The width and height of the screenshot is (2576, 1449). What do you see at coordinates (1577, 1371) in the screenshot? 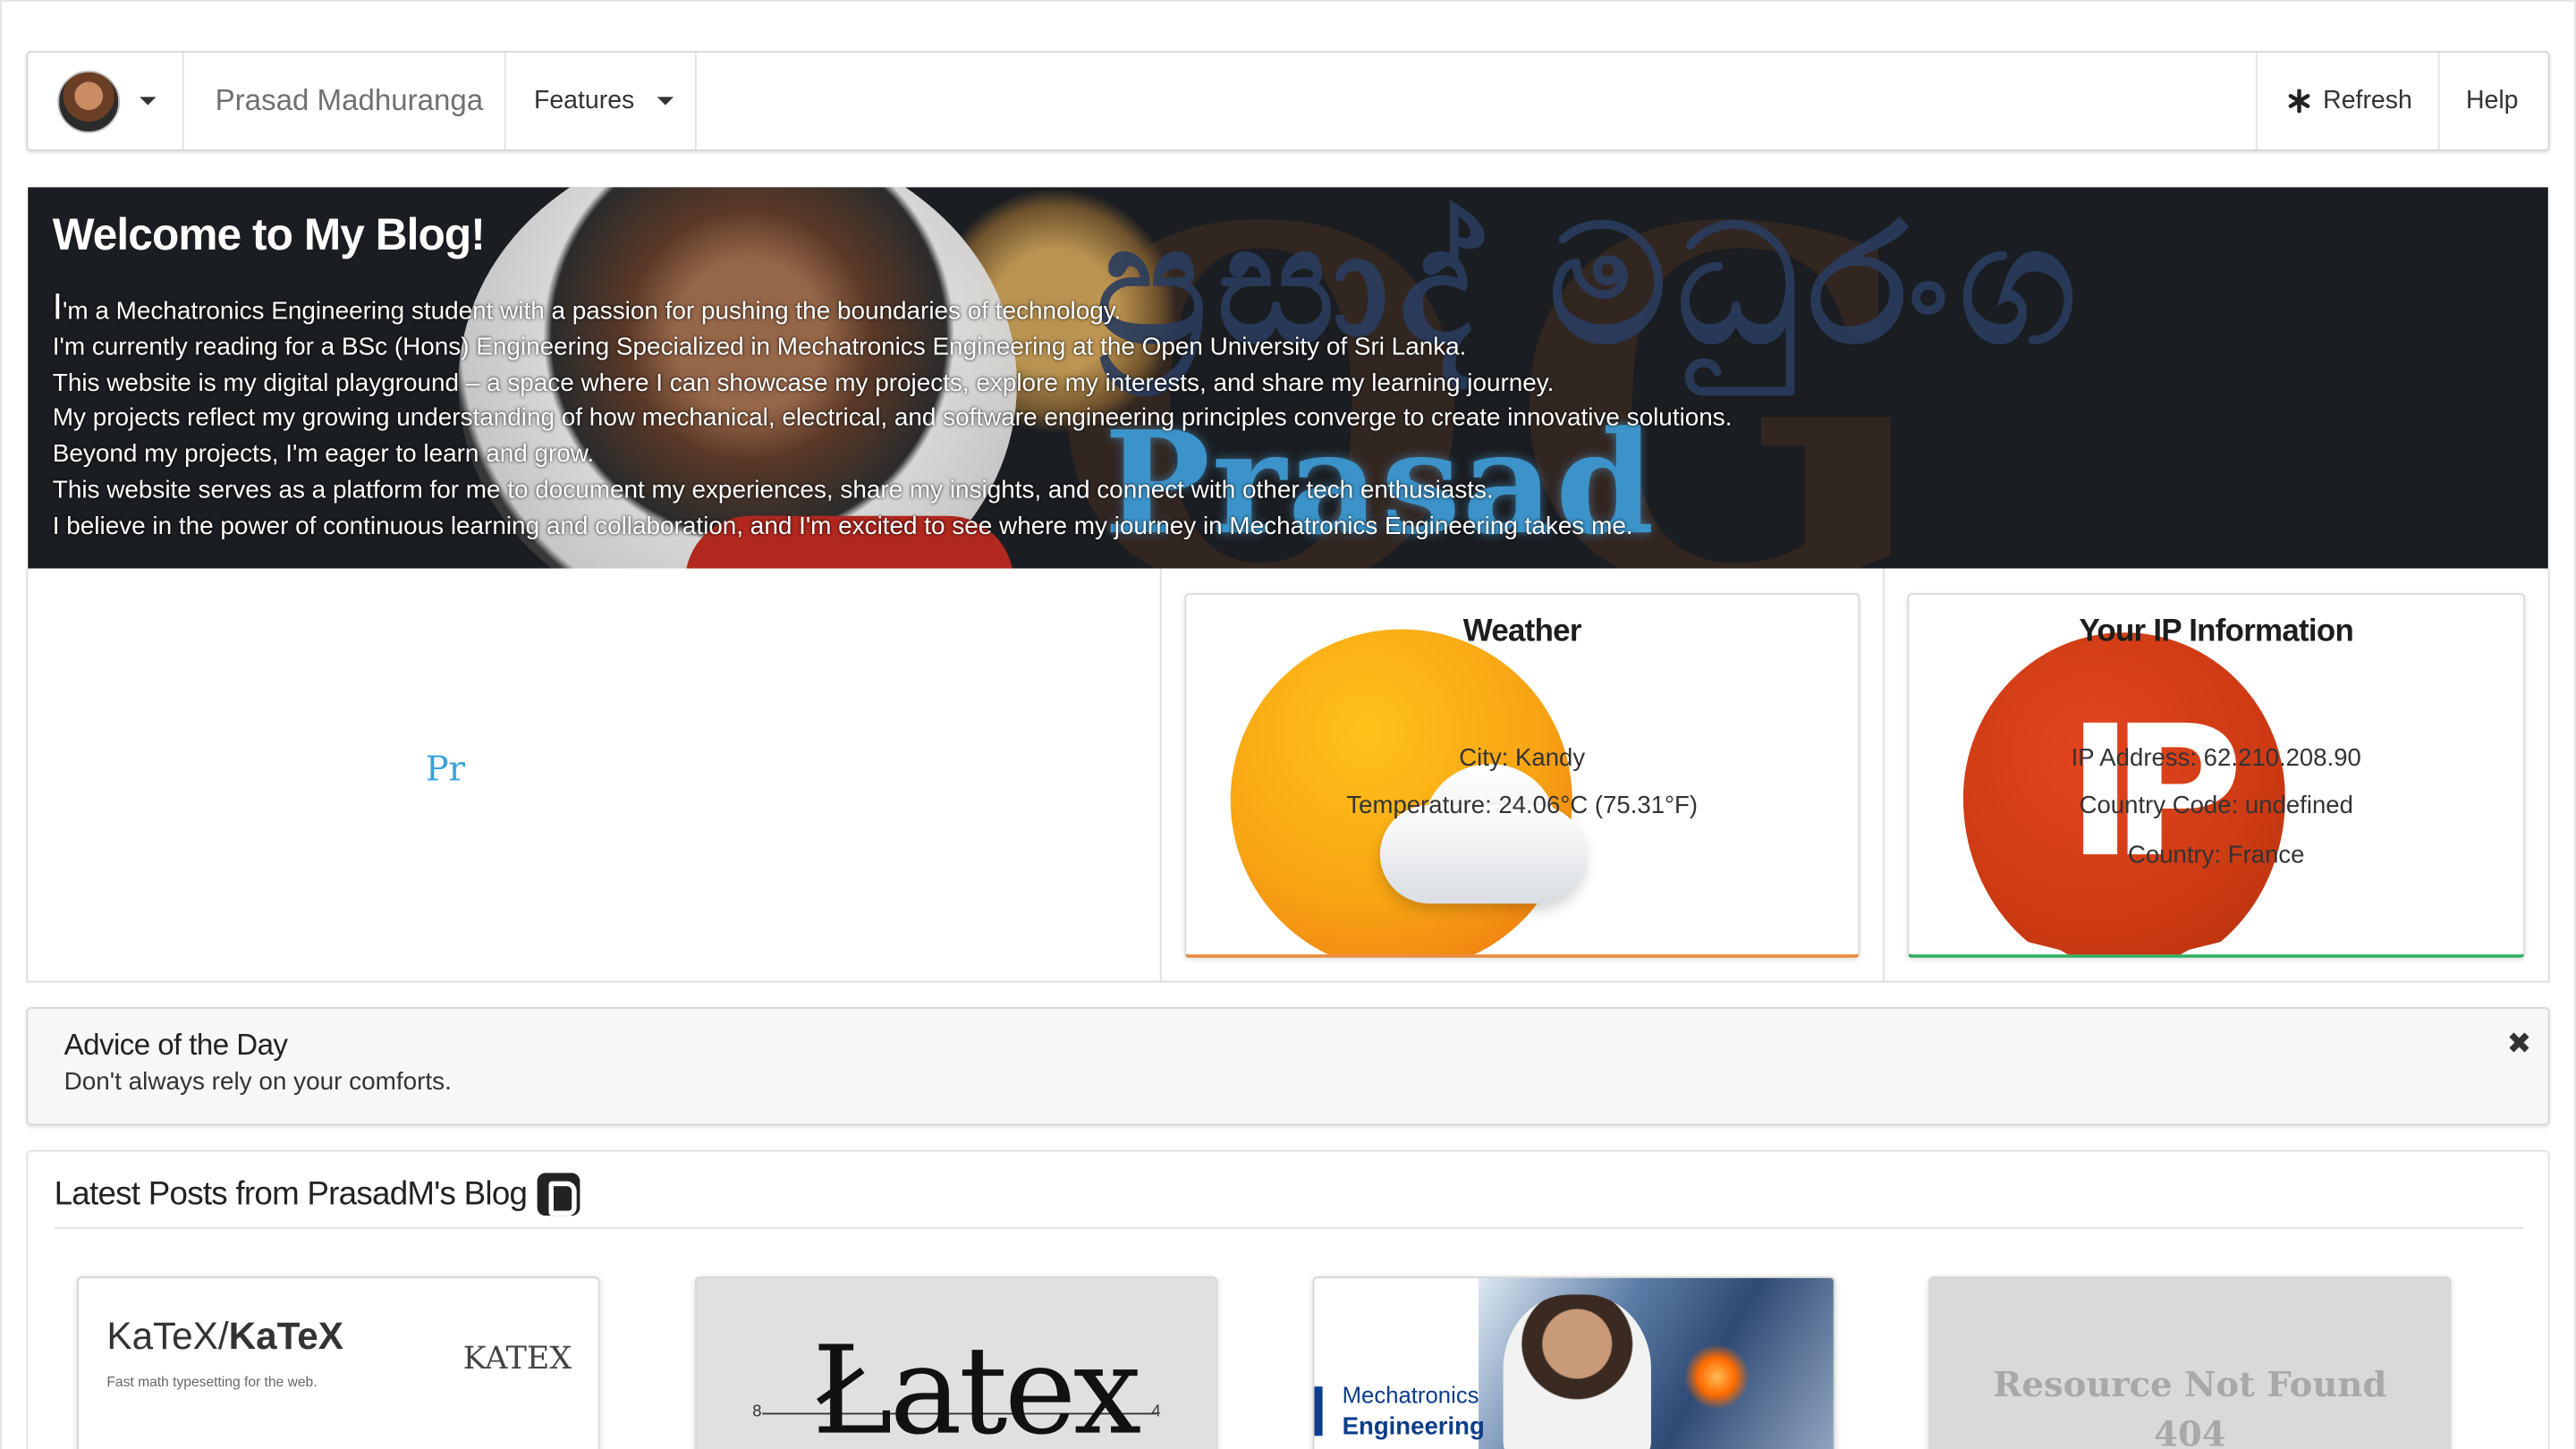
I see `post-thumbnail-person` at bounding box center [1577, 1371].